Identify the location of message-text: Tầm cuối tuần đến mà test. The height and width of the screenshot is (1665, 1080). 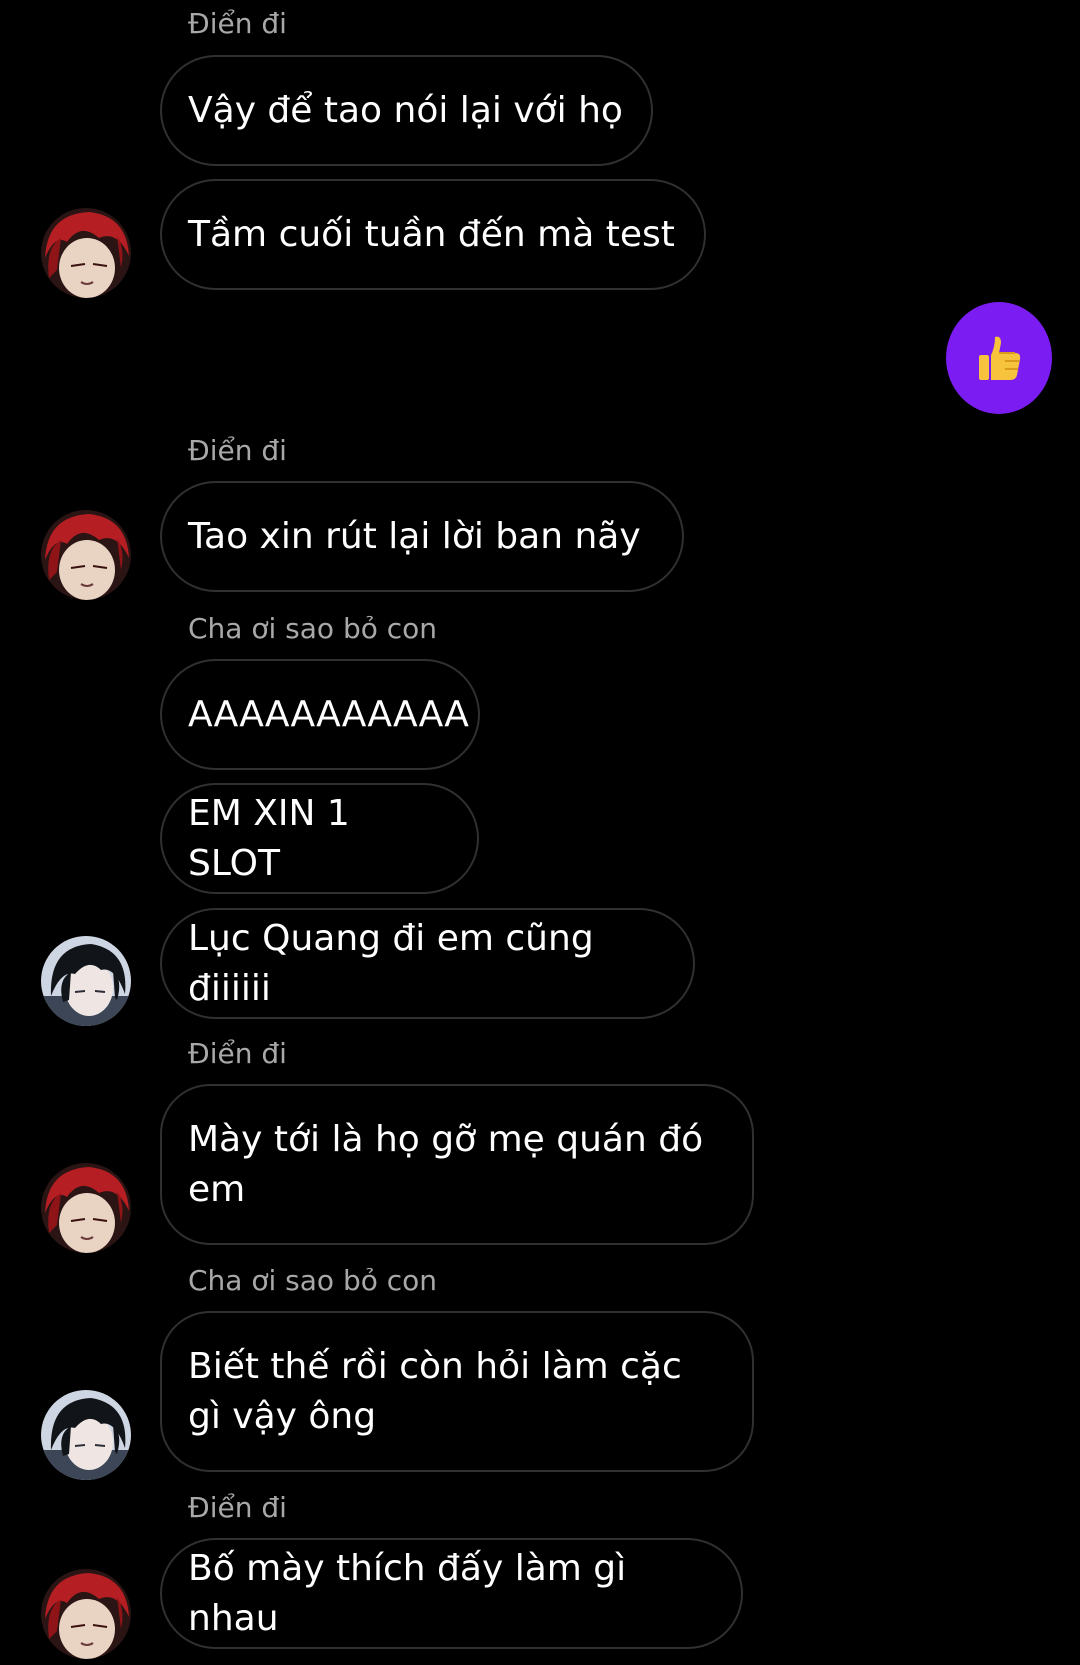
(431, 234).